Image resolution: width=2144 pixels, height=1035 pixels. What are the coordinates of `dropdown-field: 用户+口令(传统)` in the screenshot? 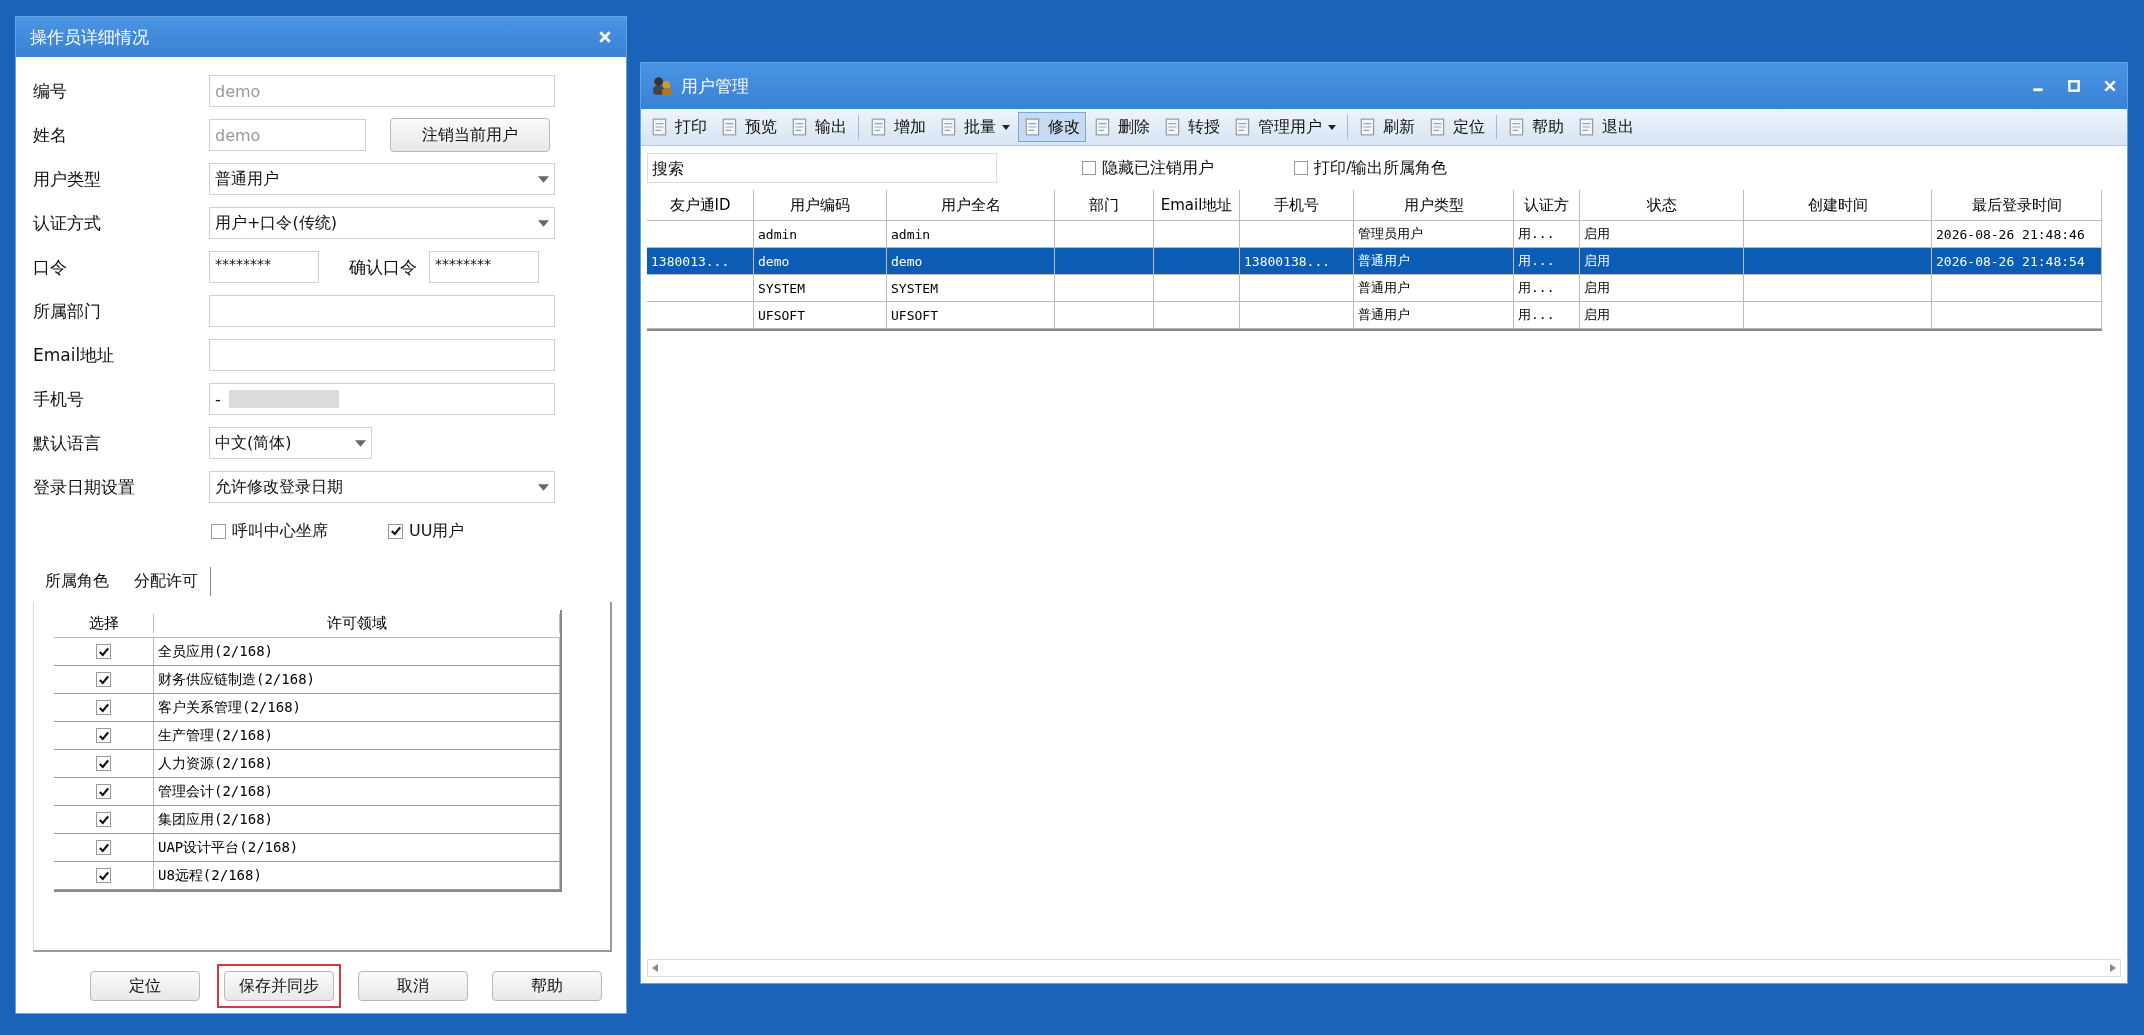 It's located at (382, 223).